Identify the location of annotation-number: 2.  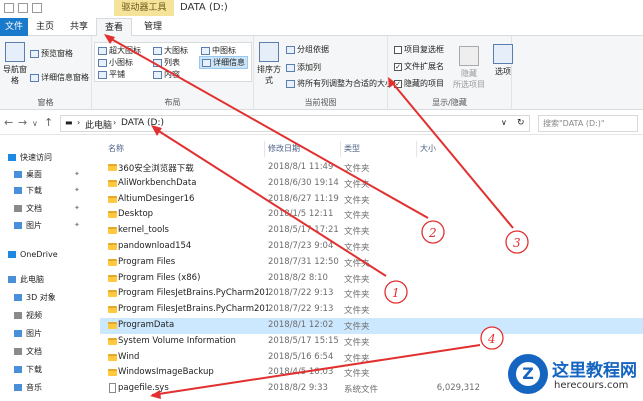
(432, 233).